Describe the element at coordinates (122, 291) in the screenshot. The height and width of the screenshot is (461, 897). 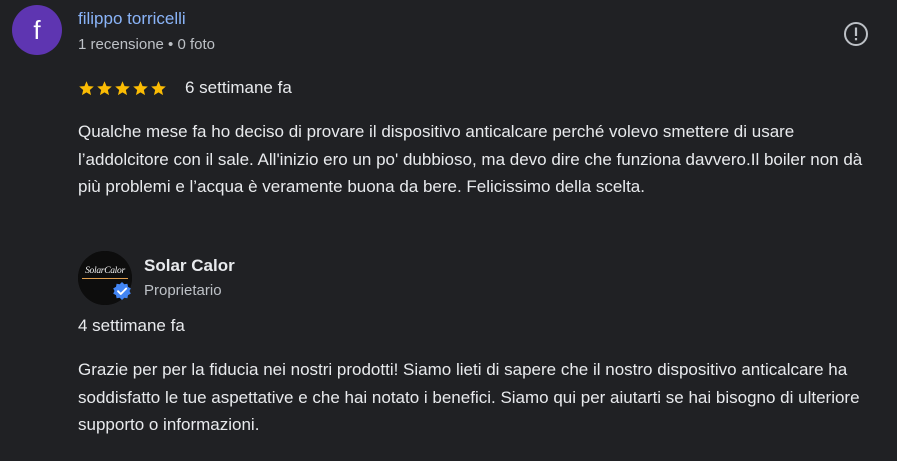
I see `verified-badge-icon` at that location.